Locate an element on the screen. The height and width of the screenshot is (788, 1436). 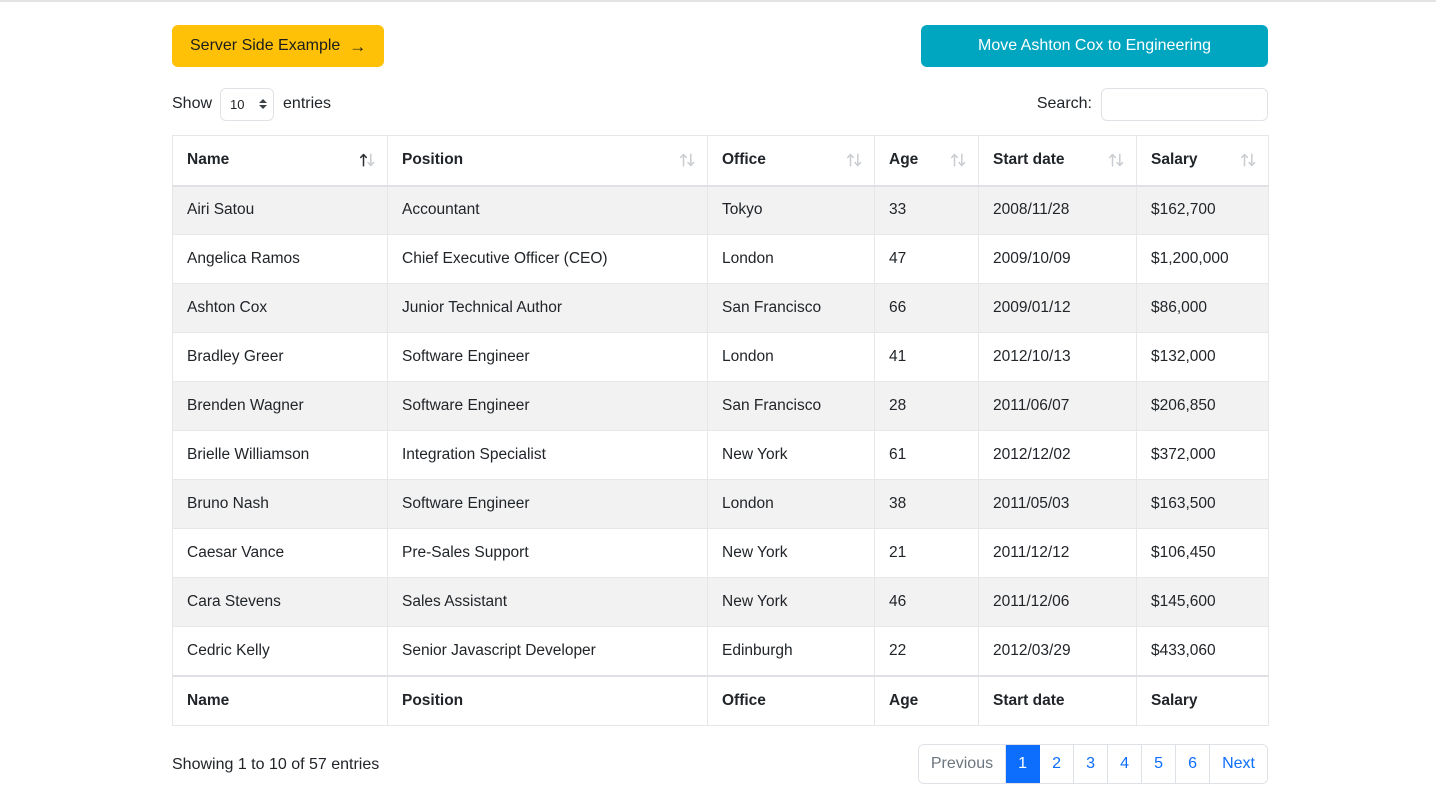
pagination-4: 4 is located at coordinates (1125, 764).